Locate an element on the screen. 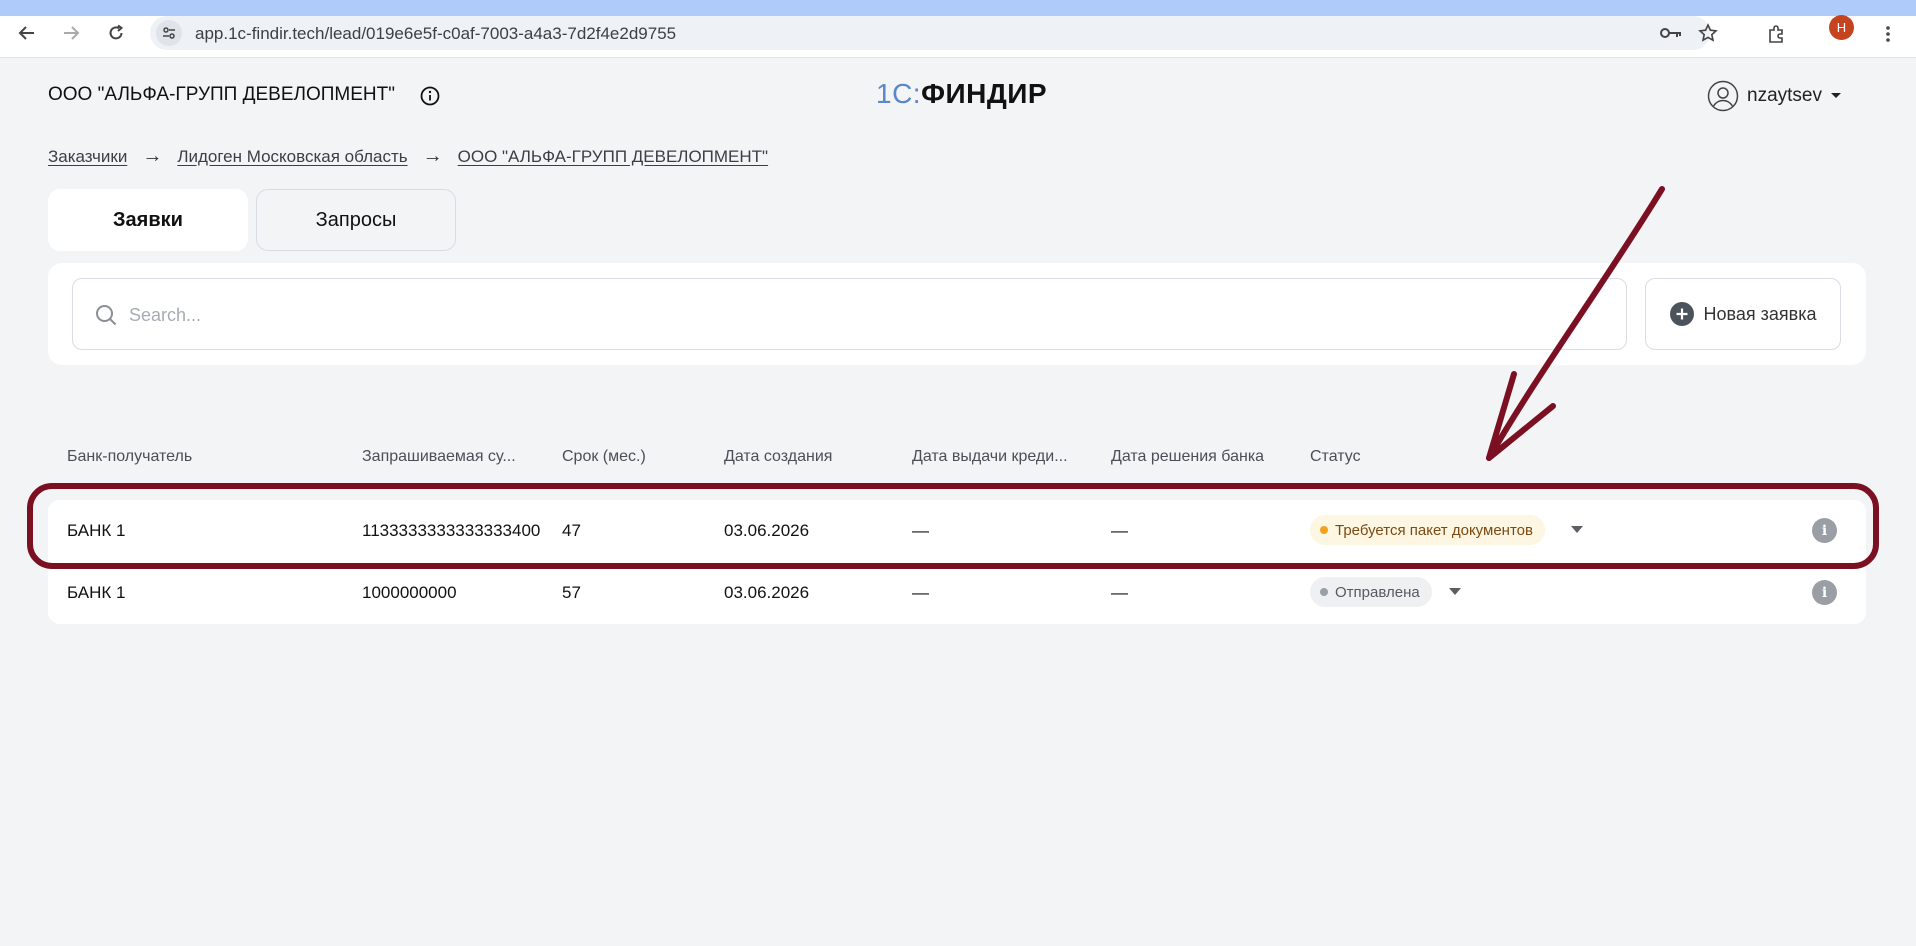  search-input is located at coordinates (864, 315).